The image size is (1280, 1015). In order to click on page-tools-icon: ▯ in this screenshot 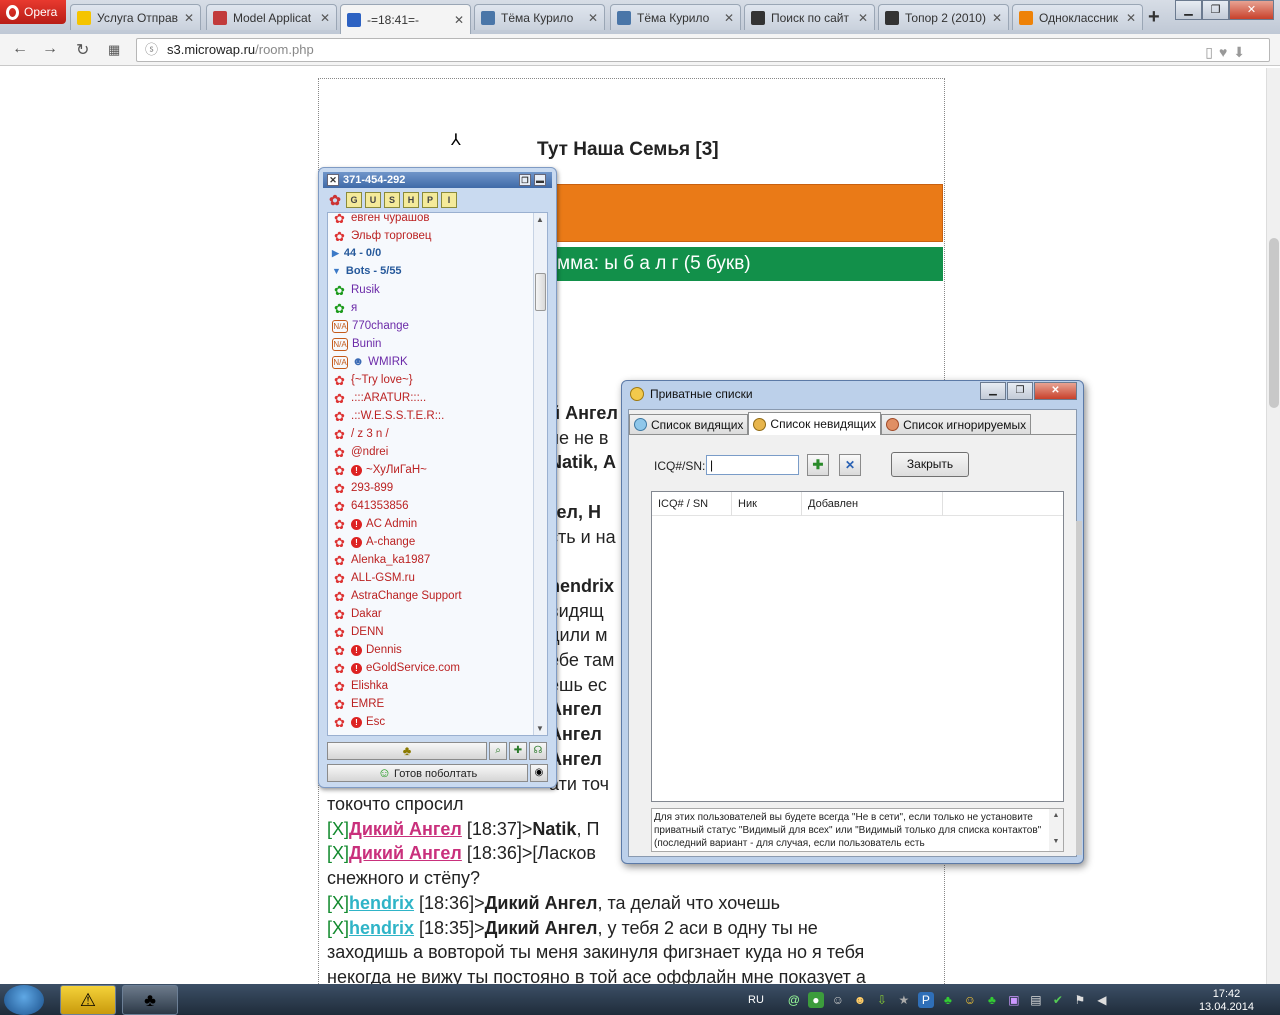, I will do `click(1212, 52)`.